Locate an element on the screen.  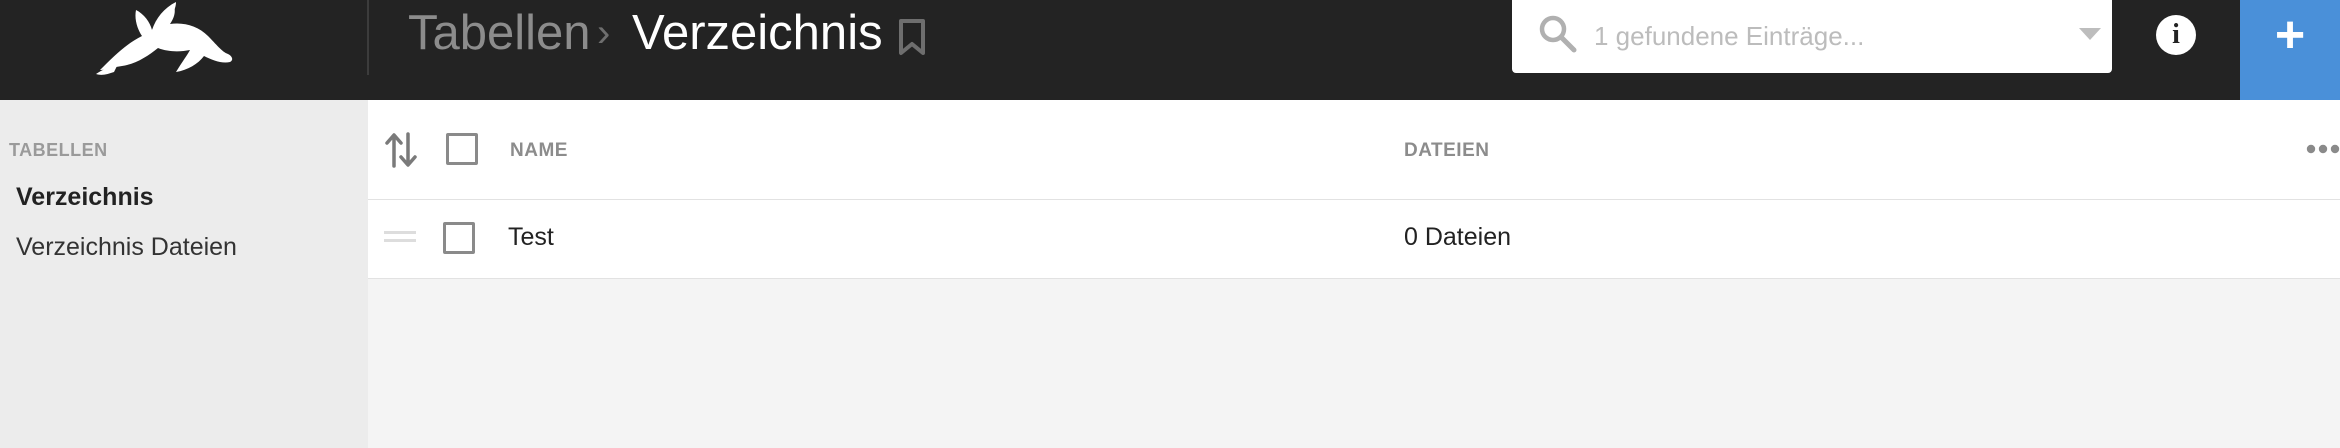
row-checkbox is located at coordinates (459, 238).